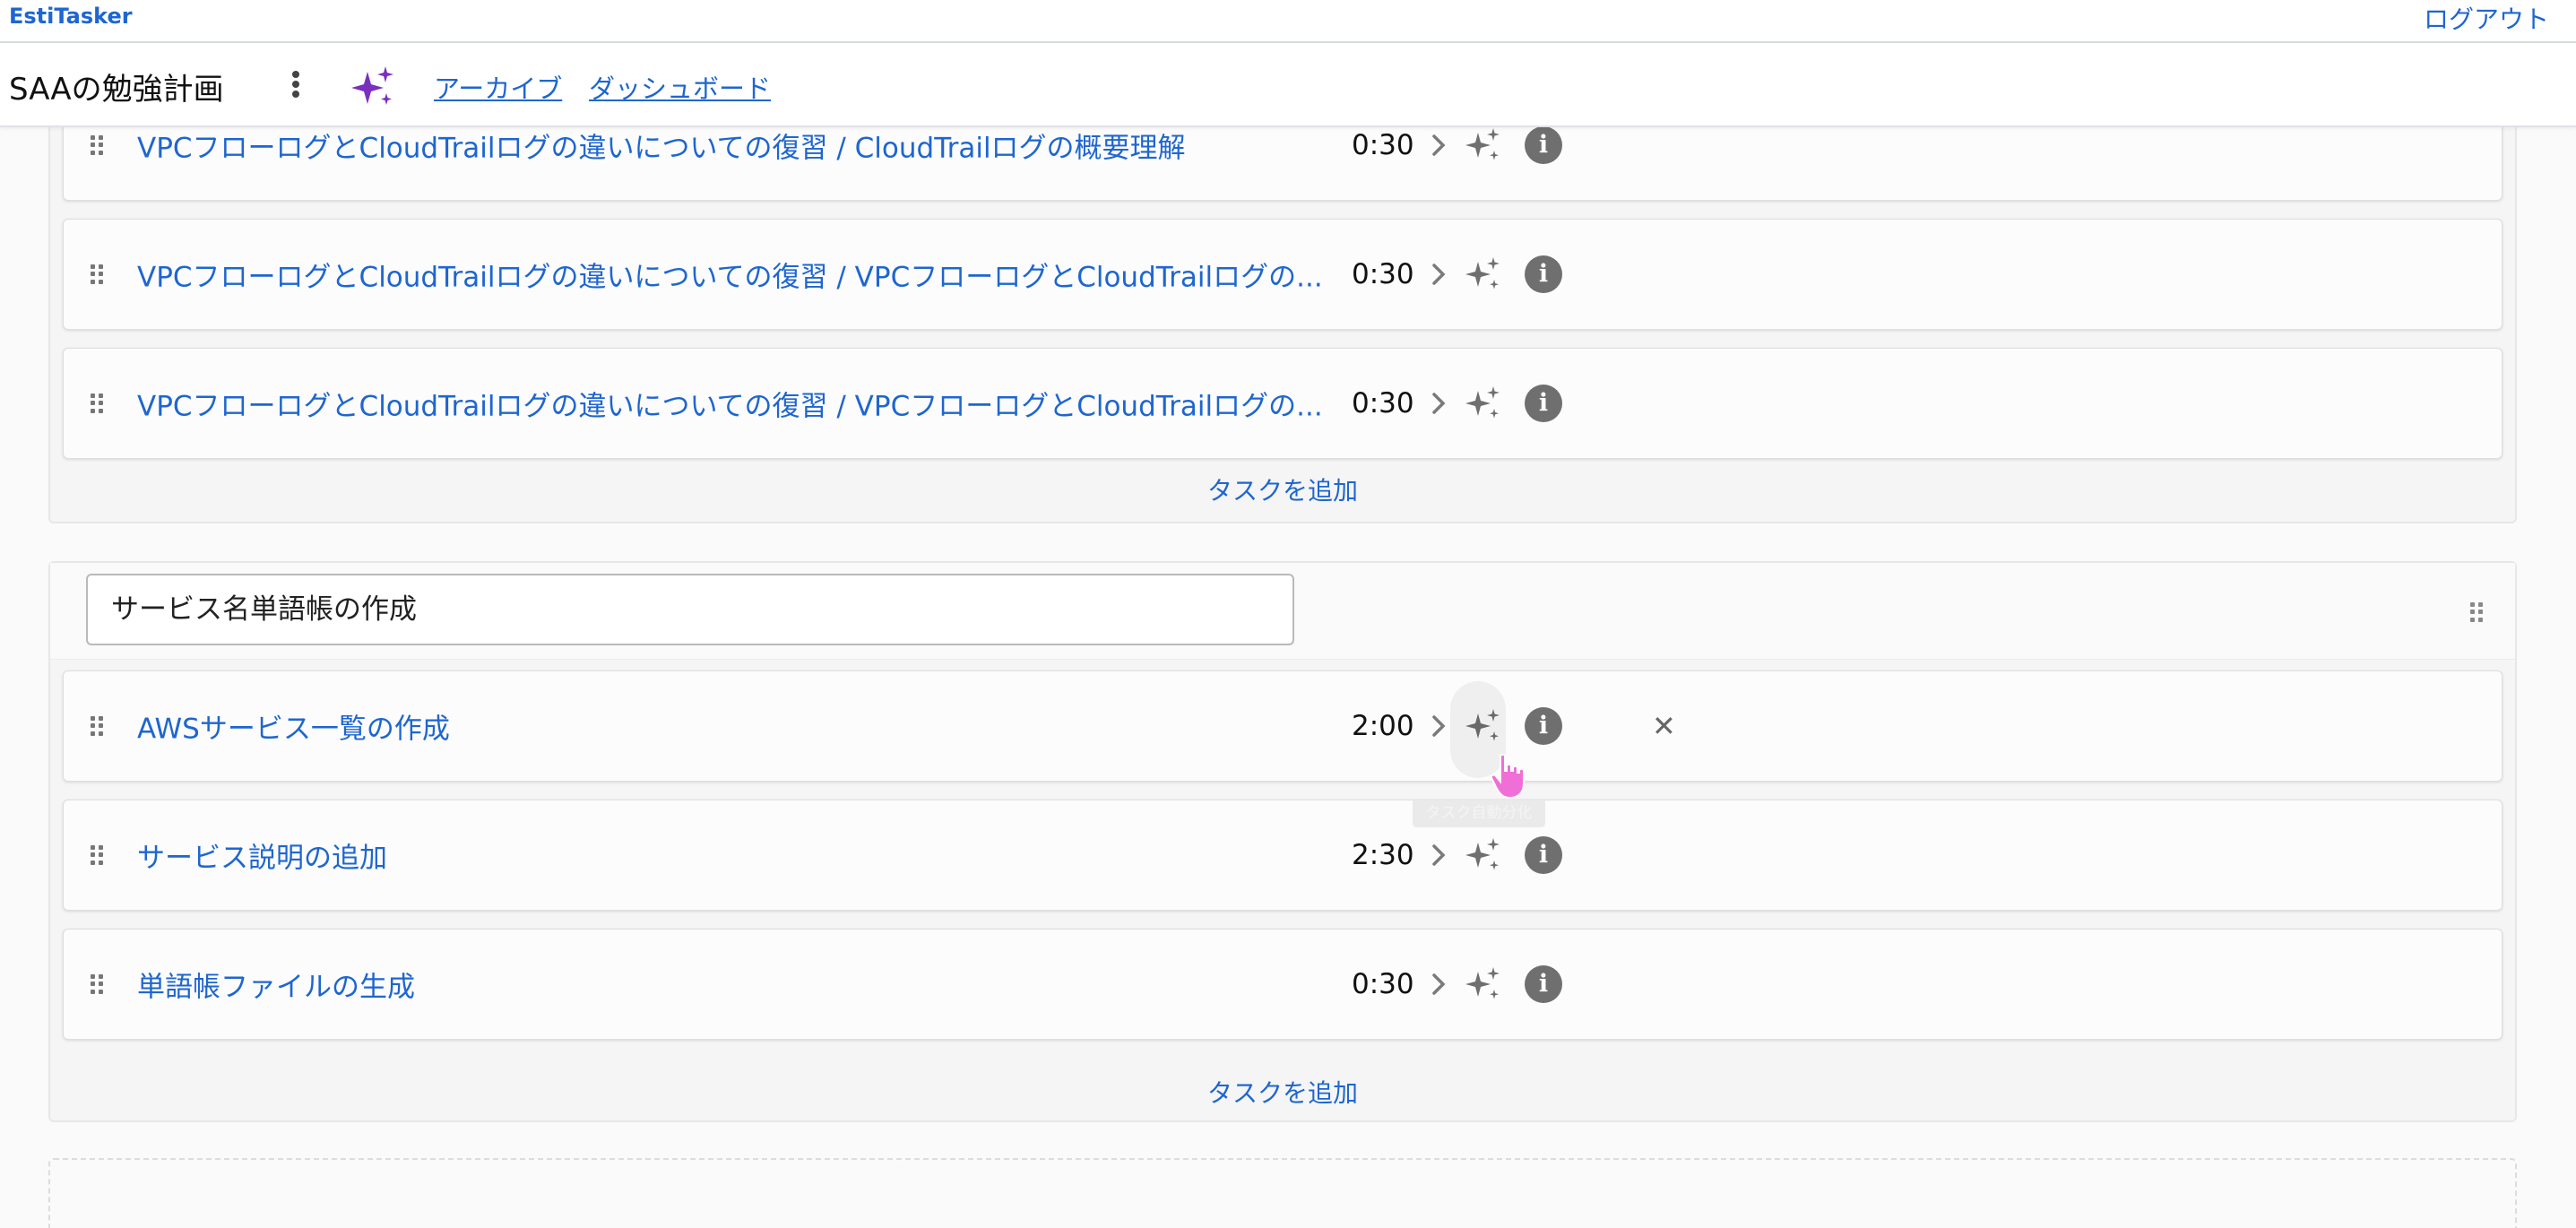 This screenshot has width=2576, height=1228. What do you see at coordinates (1479, 813) in the screenshot?
I see `tooltip: タスク自動分化` at bounding box center [1479, 813].